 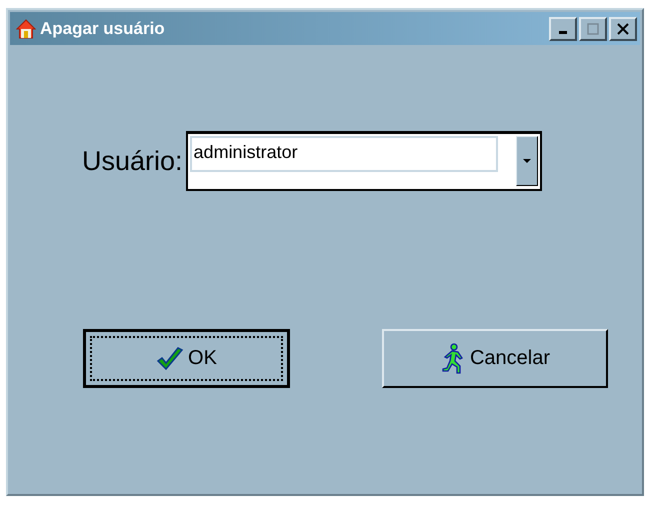 I want to click on checkmark-icon, so click(x=170, y=359).